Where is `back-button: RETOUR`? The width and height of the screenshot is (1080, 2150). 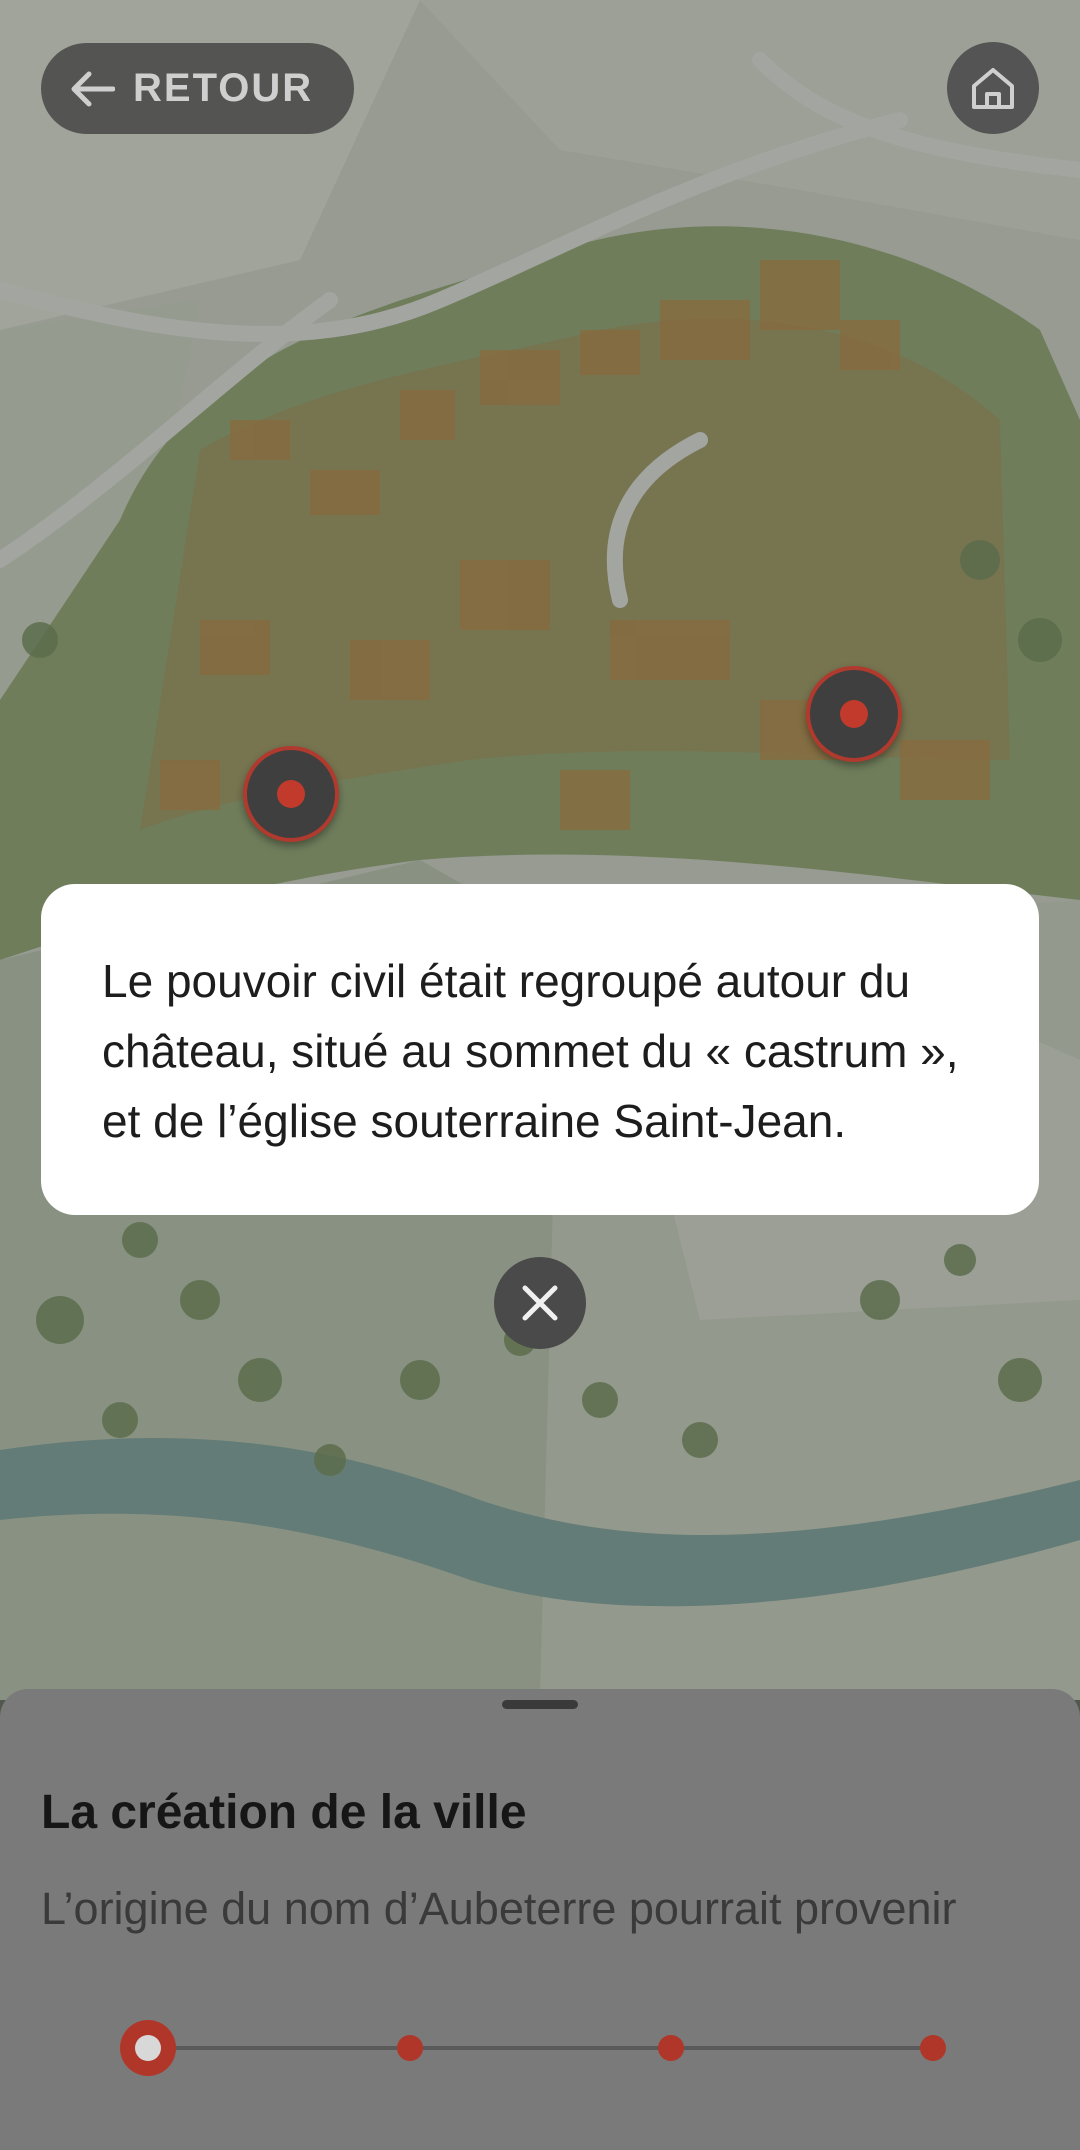 back-button: RETOUR is located at coordinates (197, 88).